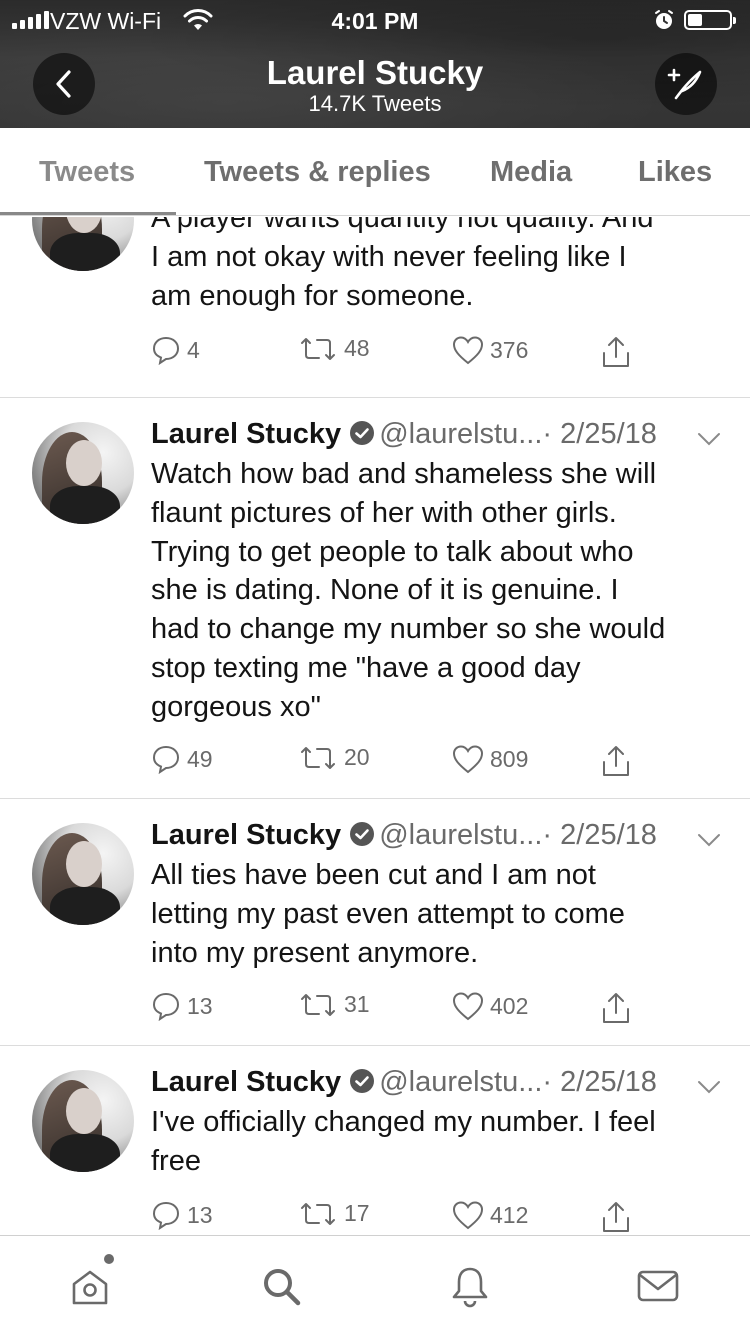 The height and width of the screenshot is (1334, 750). I want to click on status-time: 4:01 PM, so click(375, 21).